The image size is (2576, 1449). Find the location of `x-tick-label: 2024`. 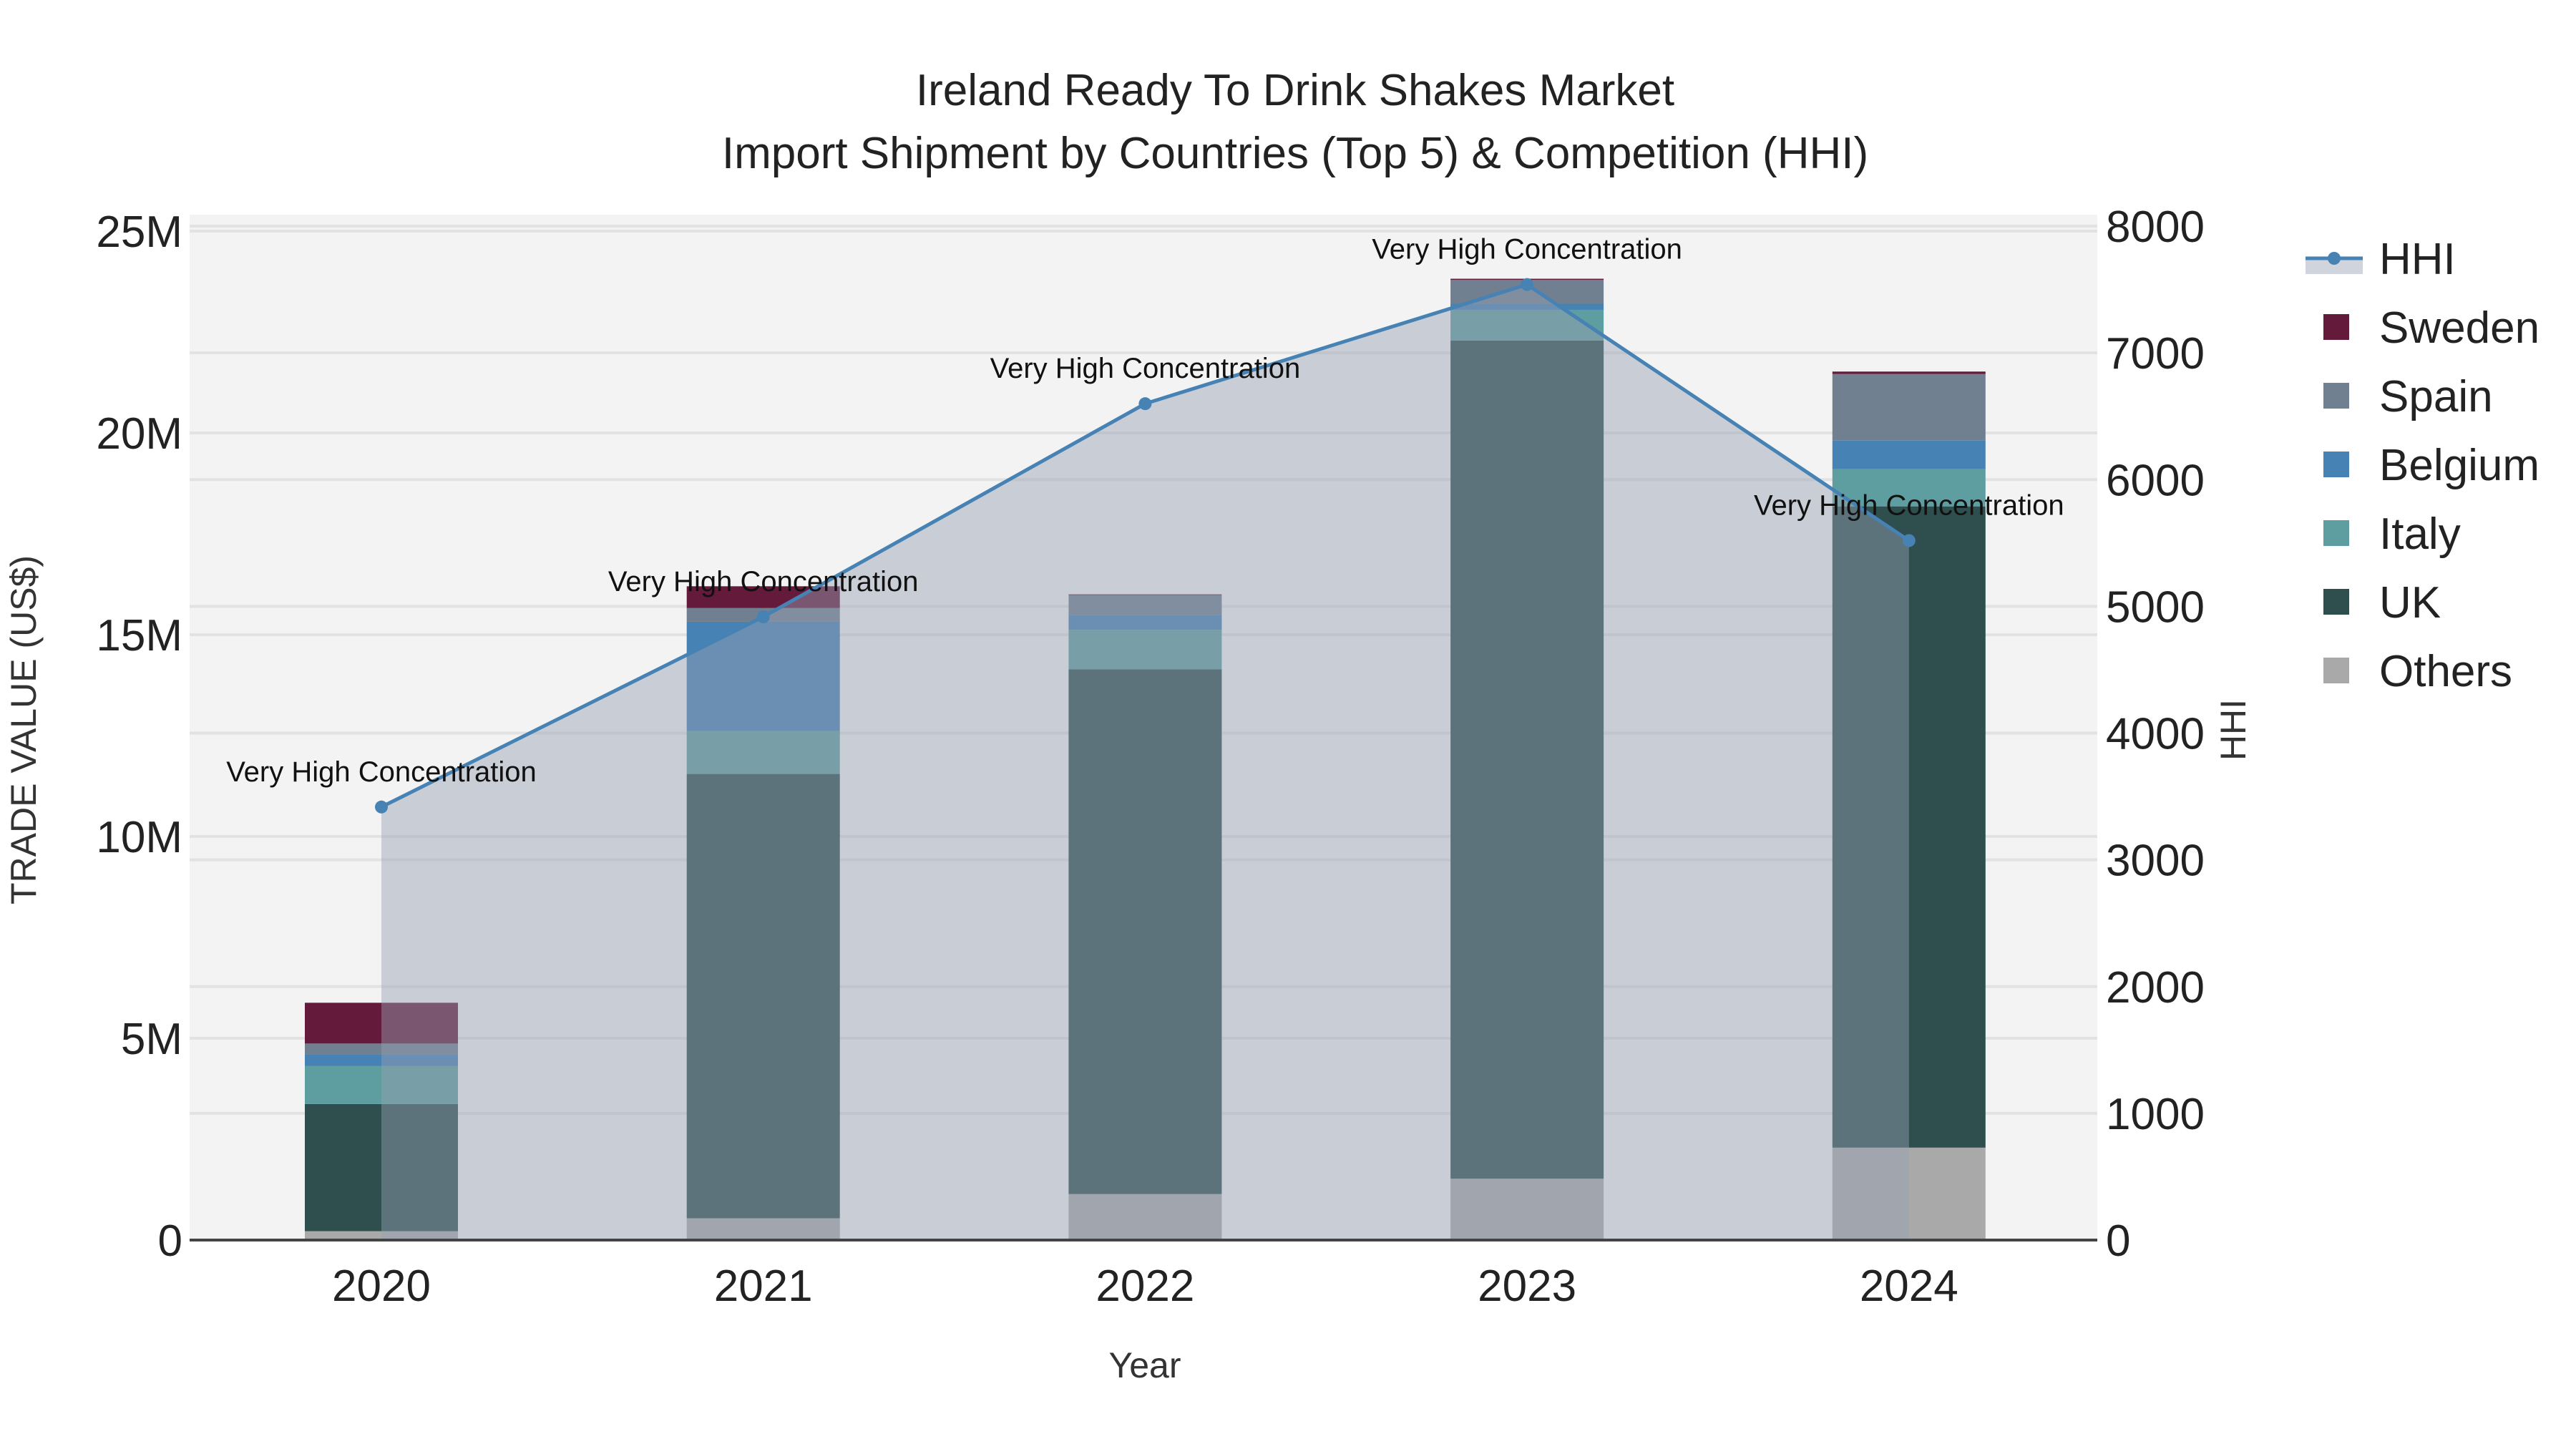

x-tick-label: 2024 is located at coordinates (1909, 1286).